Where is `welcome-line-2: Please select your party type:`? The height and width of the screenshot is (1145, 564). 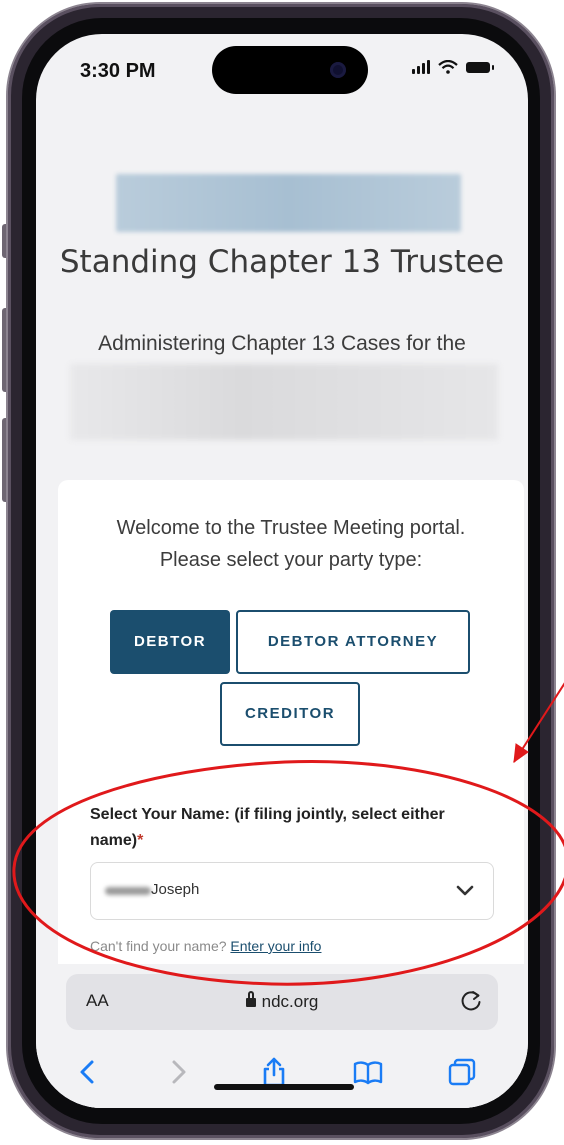 welcome-line-2: Please select your party type: is located at coordinates (291, 560).